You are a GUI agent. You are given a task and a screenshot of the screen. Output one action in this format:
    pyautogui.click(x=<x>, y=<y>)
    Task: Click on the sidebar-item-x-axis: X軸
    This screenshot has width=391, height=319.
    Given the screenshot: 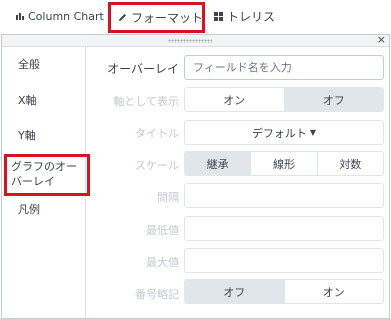 What is the action you would take?
    pyautogui.click(x=44, y=100)
    